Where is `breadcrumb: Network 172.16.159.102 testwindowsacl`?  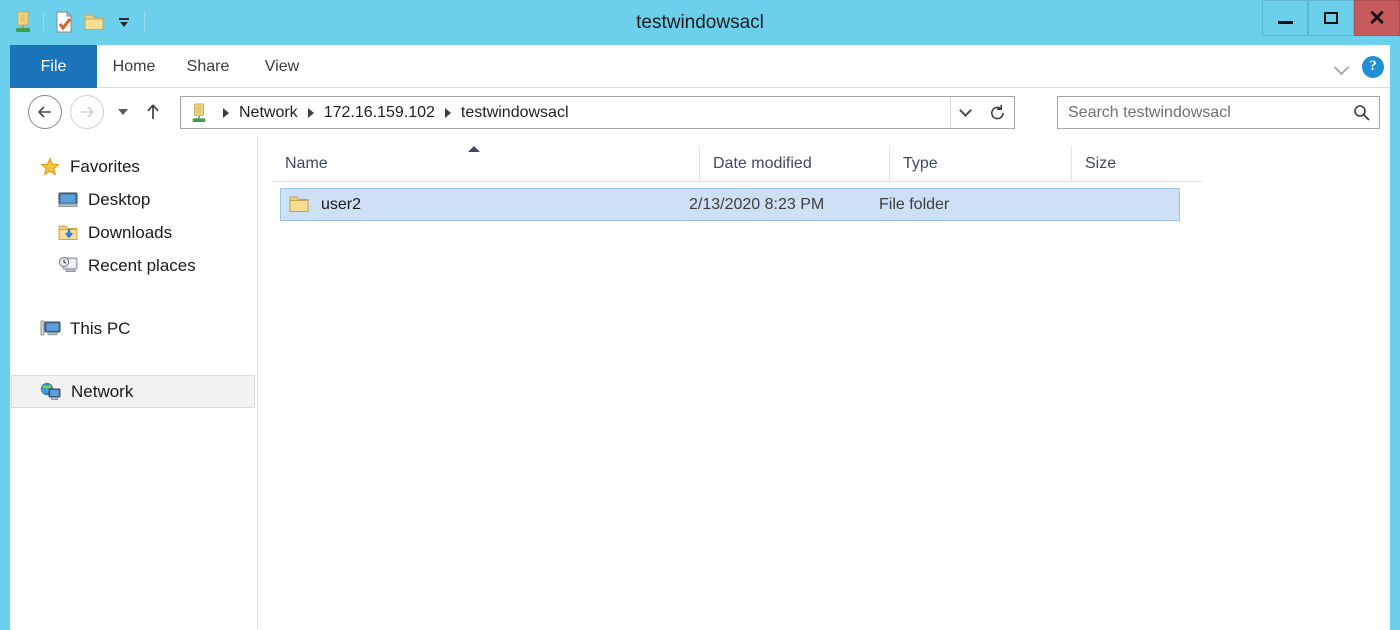
breadcrumb: Network 172.16.159.102 testwindowsacl is located at coordinates (565, 113).